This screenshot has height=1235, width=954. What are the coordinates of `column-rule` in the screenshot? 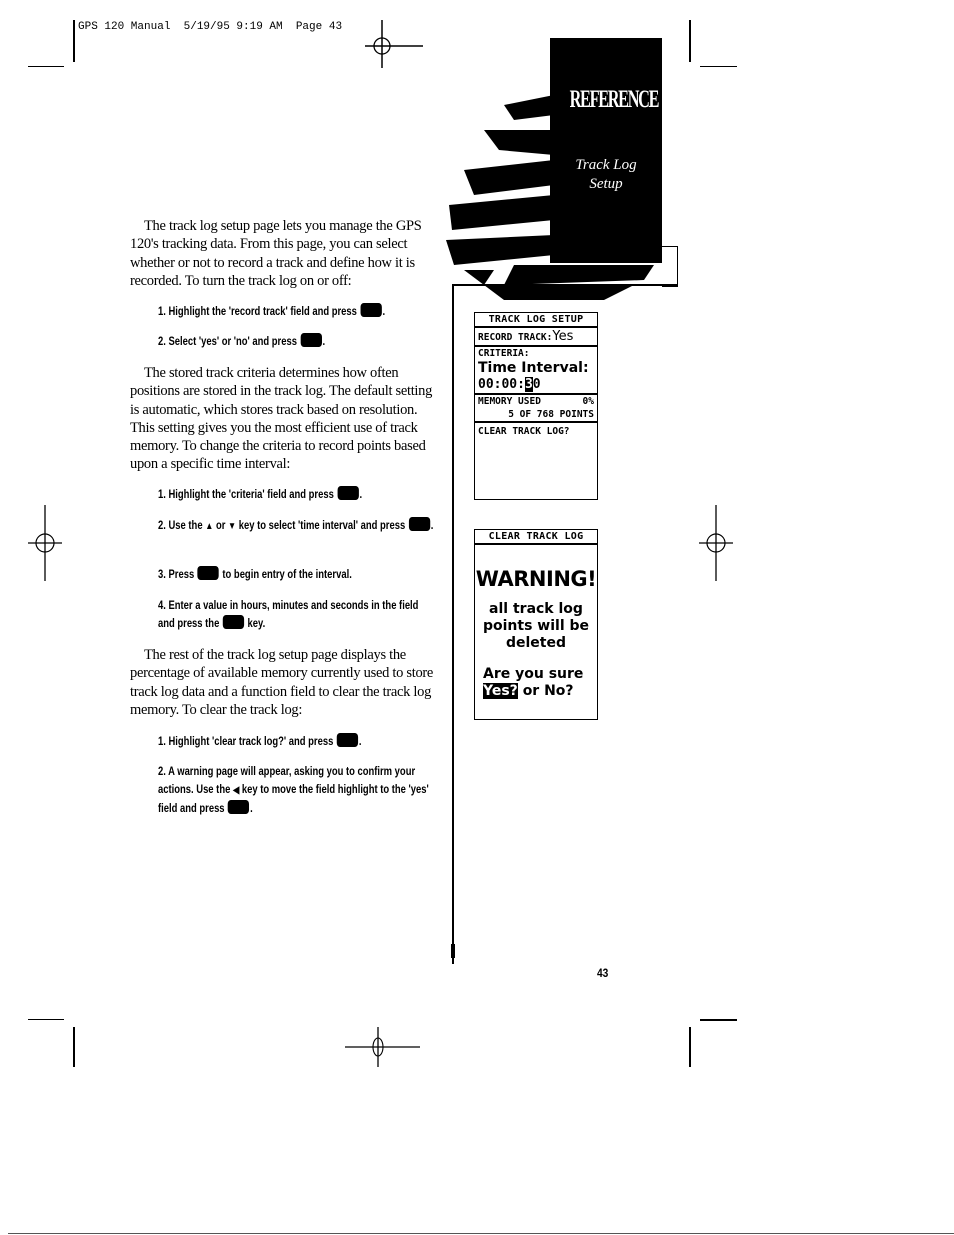 It's located at (453, 624).